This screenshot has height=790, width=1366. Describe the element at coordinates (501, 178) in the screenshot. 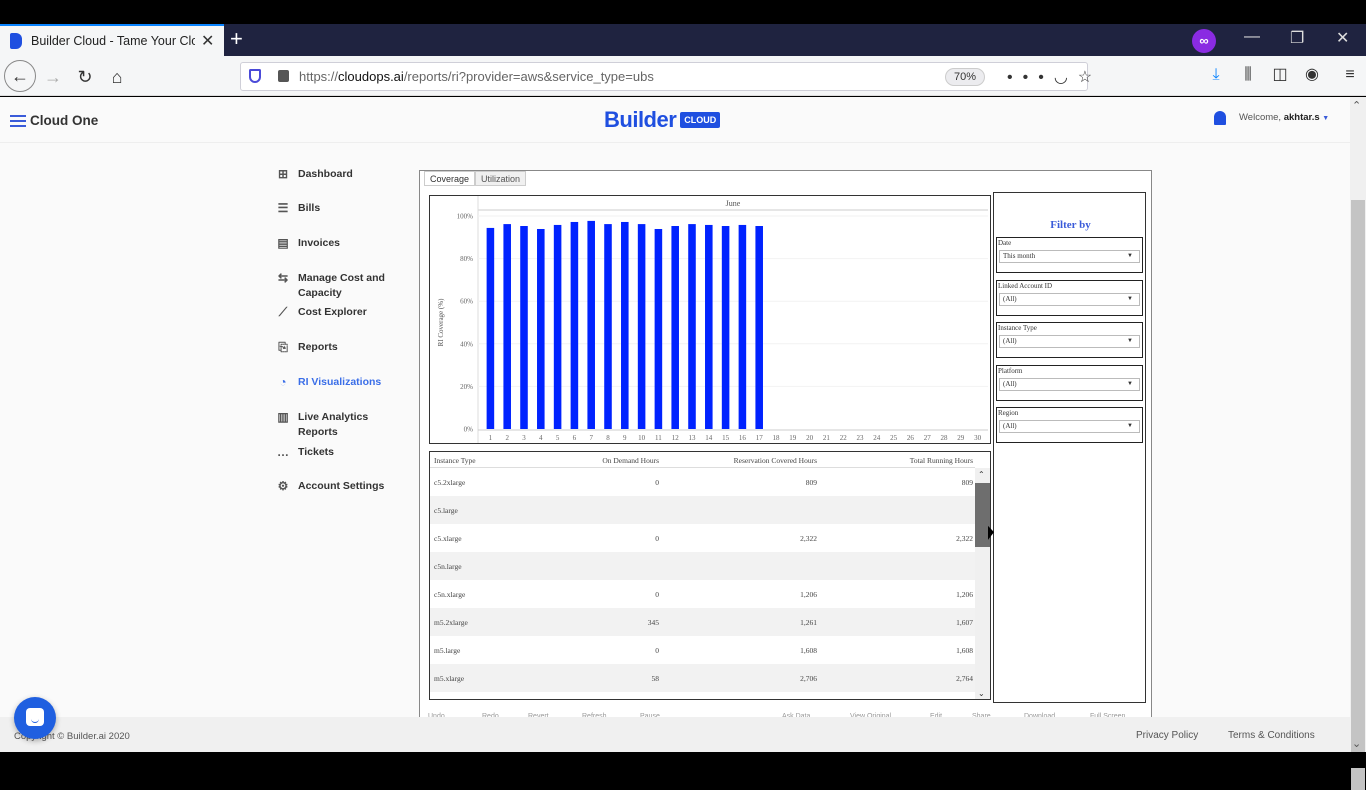

I see `tab-utilization: Utilization` at that location.